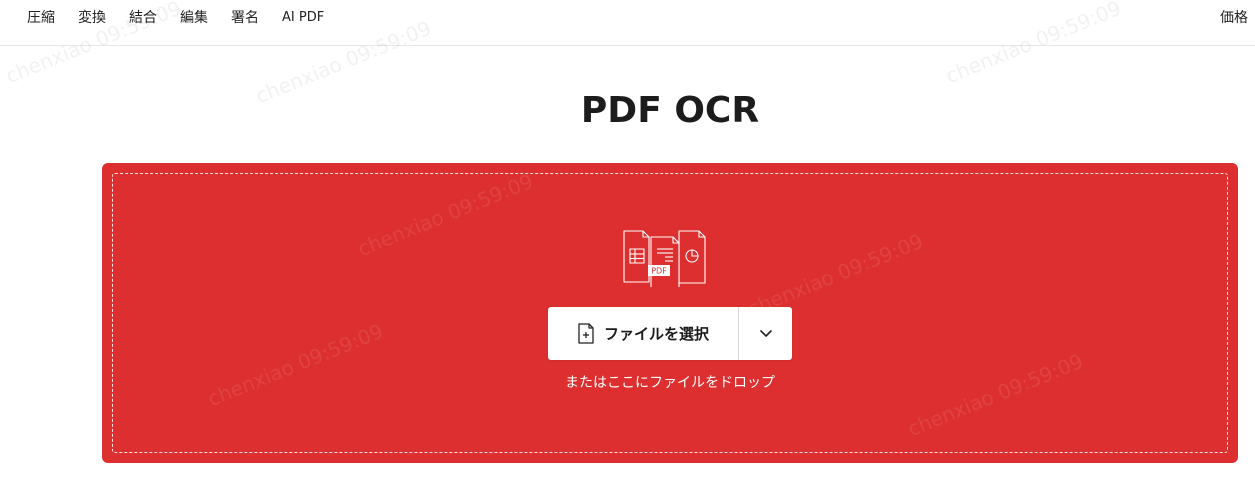 Image resolution: width=1255 pixels, height=484 pixels. Describe the element at coordinates (92, 18) in the screenshot. I see `nav-item-convert: 変換` at that location.